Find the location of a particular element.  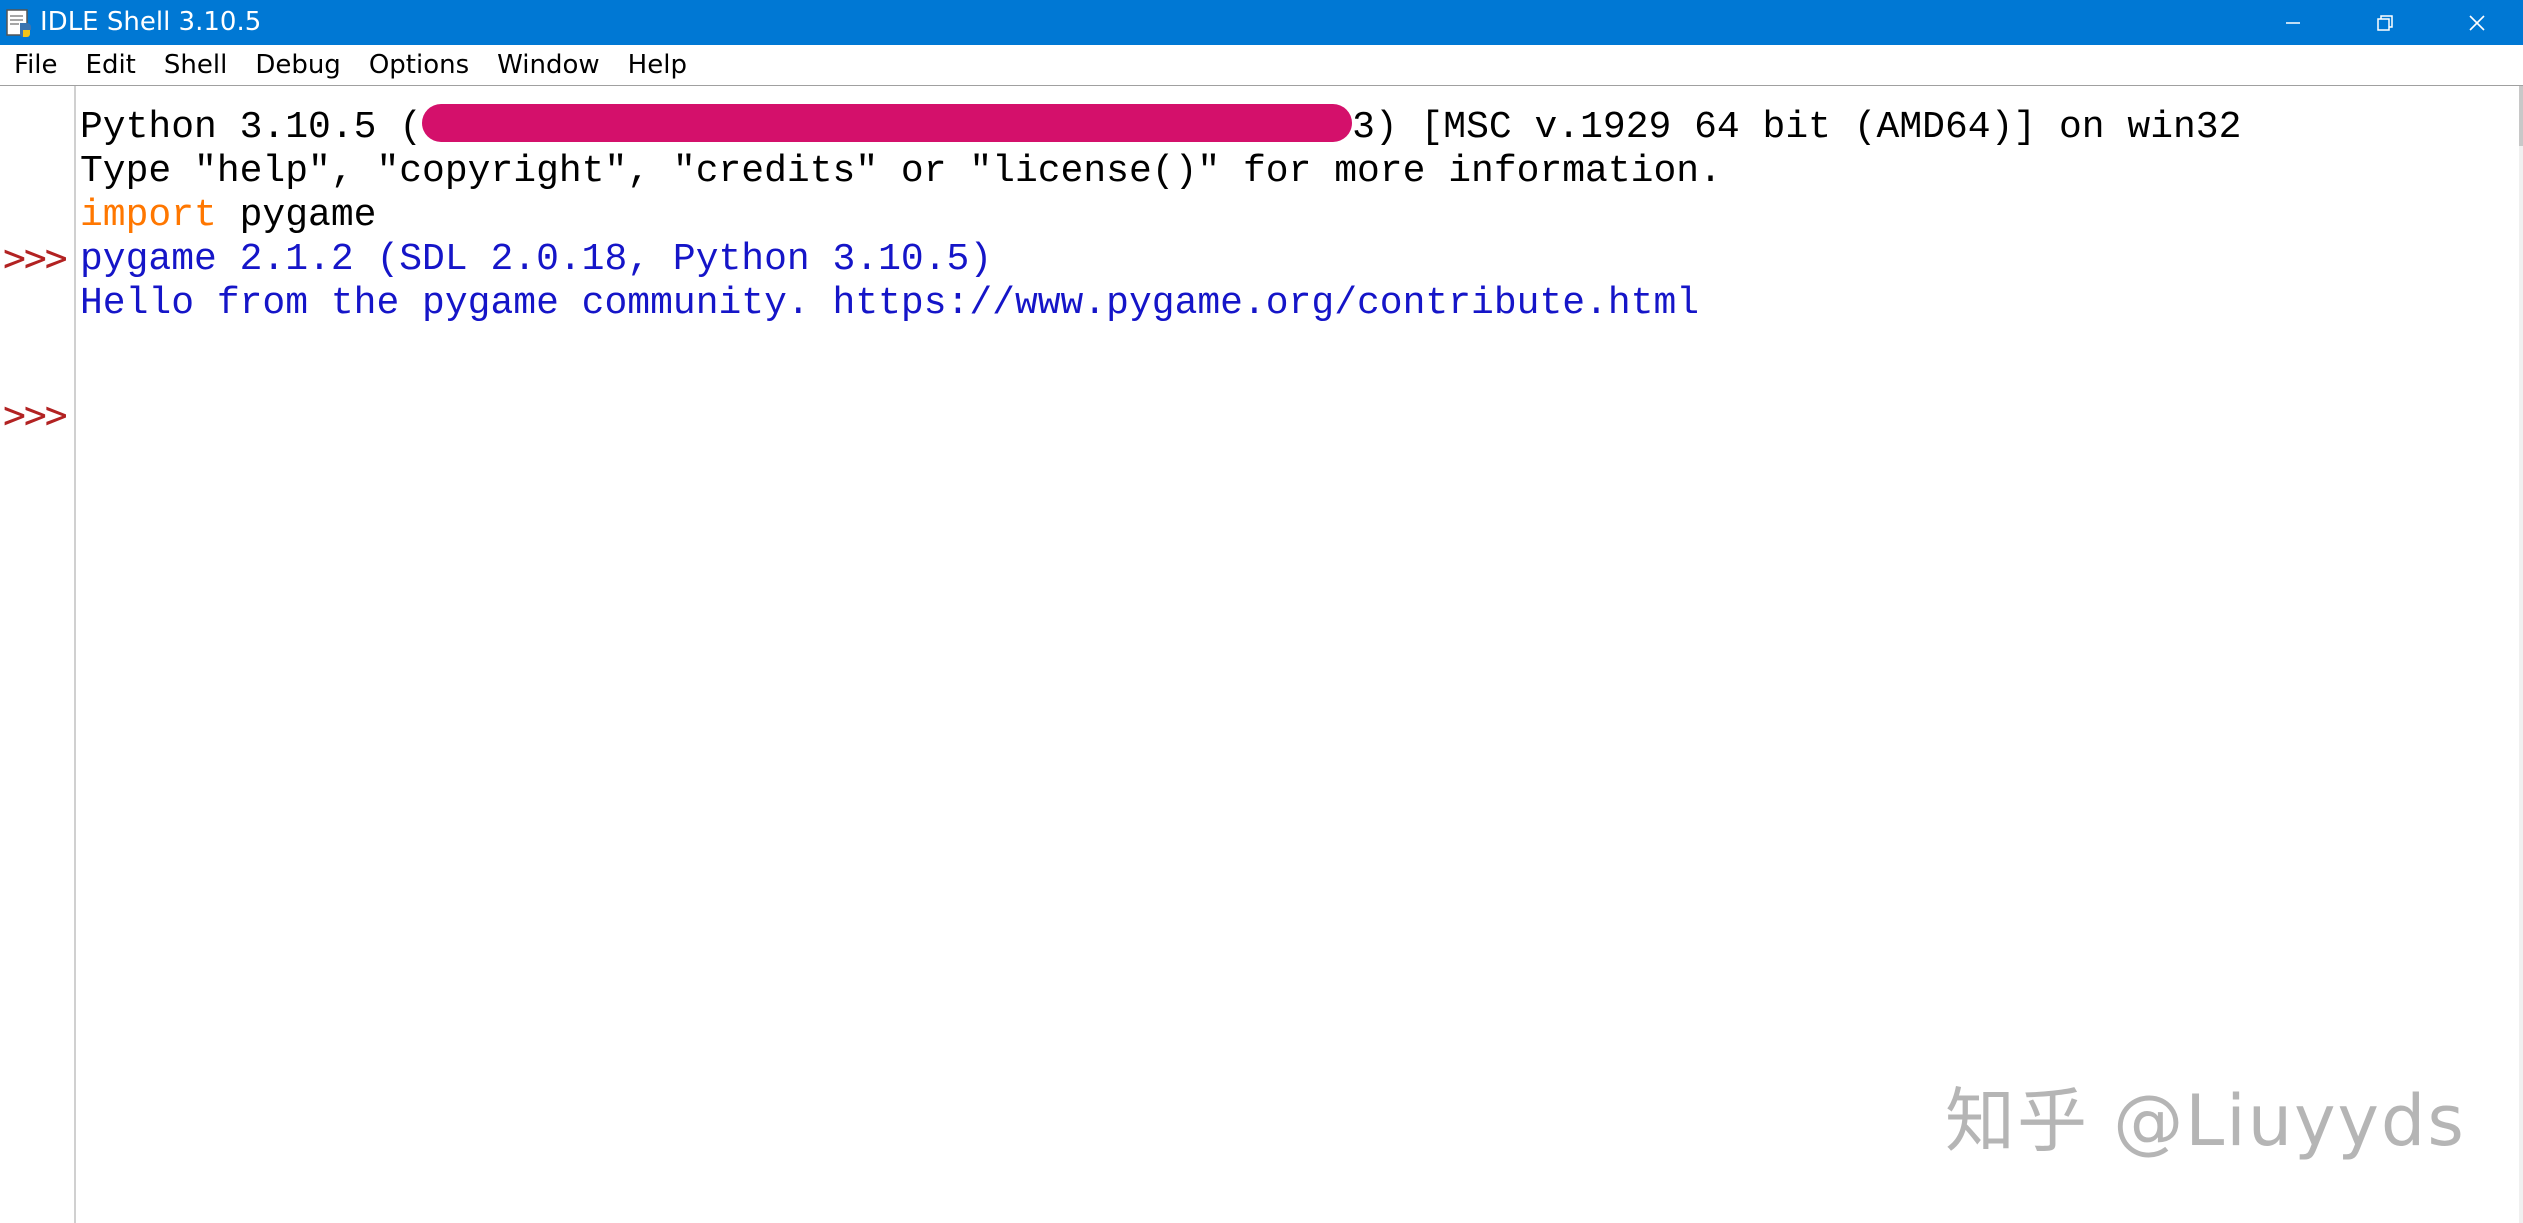

window-controls is located at coordinates (2385, 22).